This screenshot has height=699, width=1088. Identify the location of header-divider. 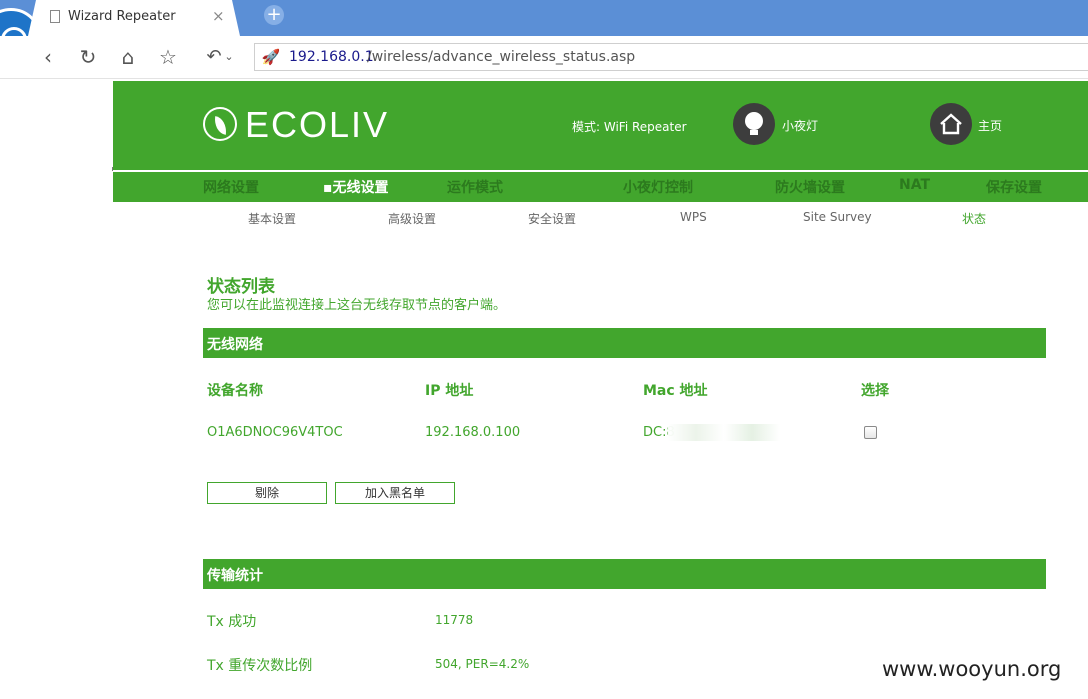
(600, 171).